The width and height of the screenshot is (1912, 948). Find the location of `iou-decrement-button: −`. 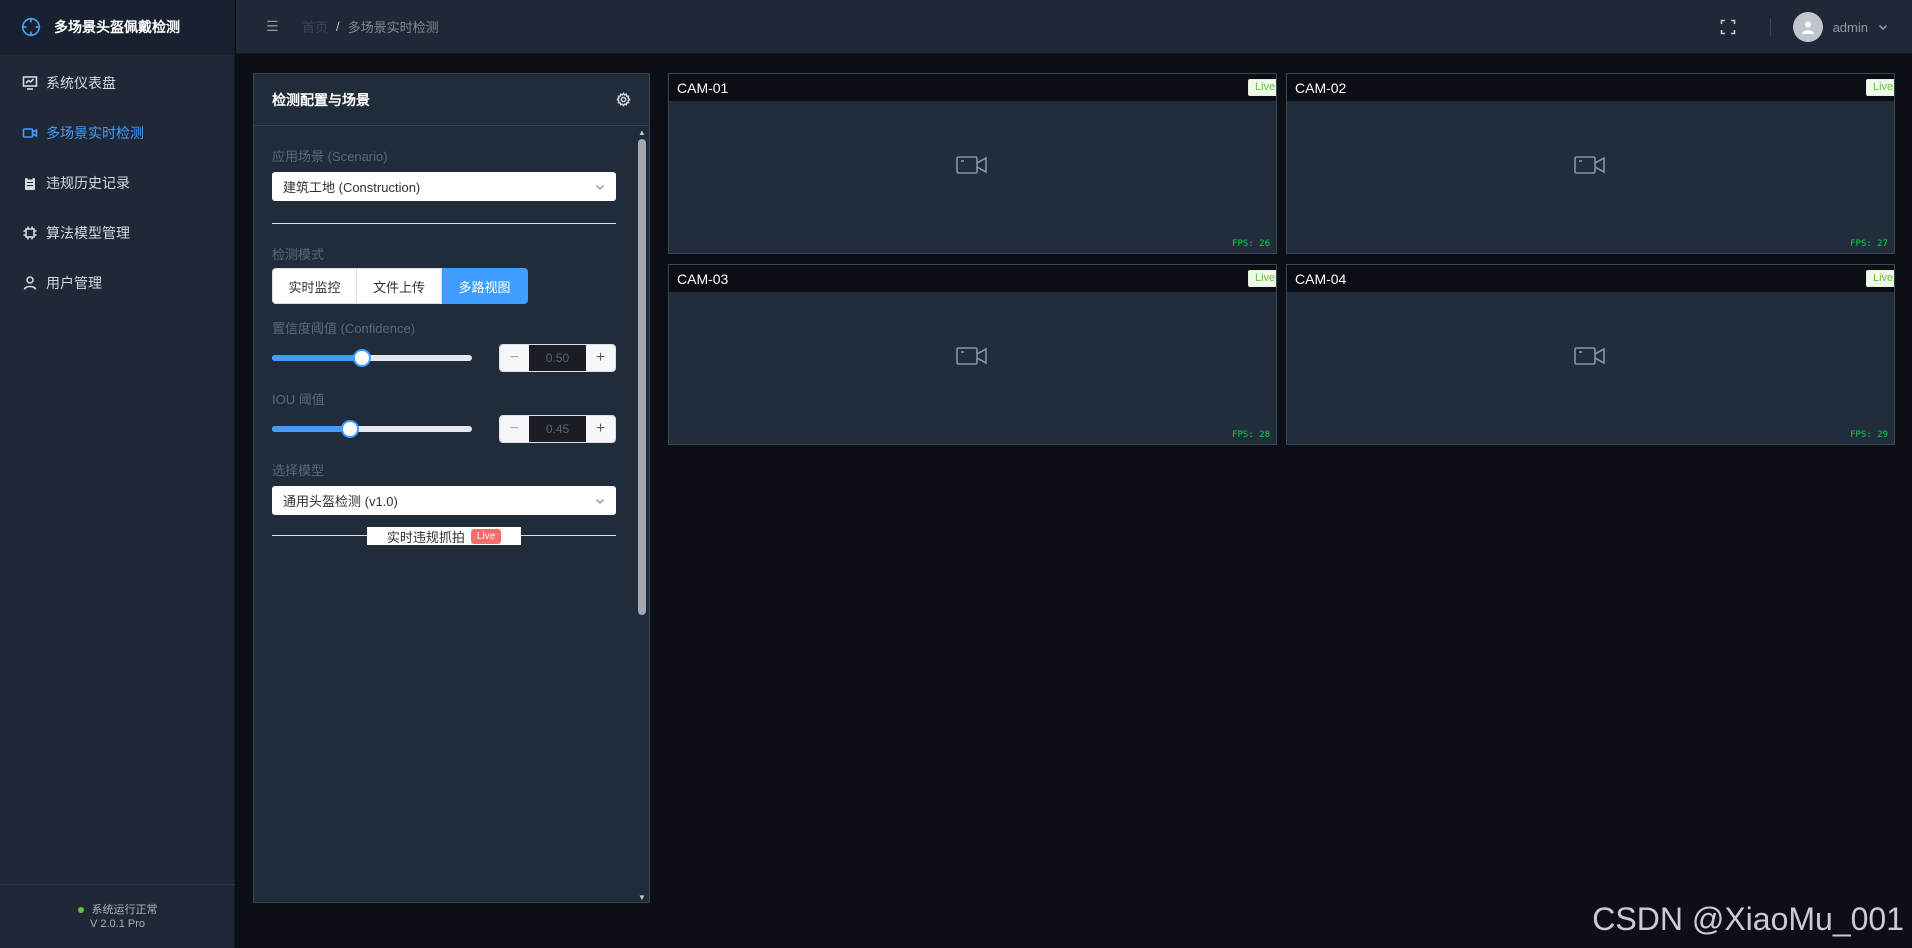

iou-decrement-button: − is located at coordinates (514, 429).